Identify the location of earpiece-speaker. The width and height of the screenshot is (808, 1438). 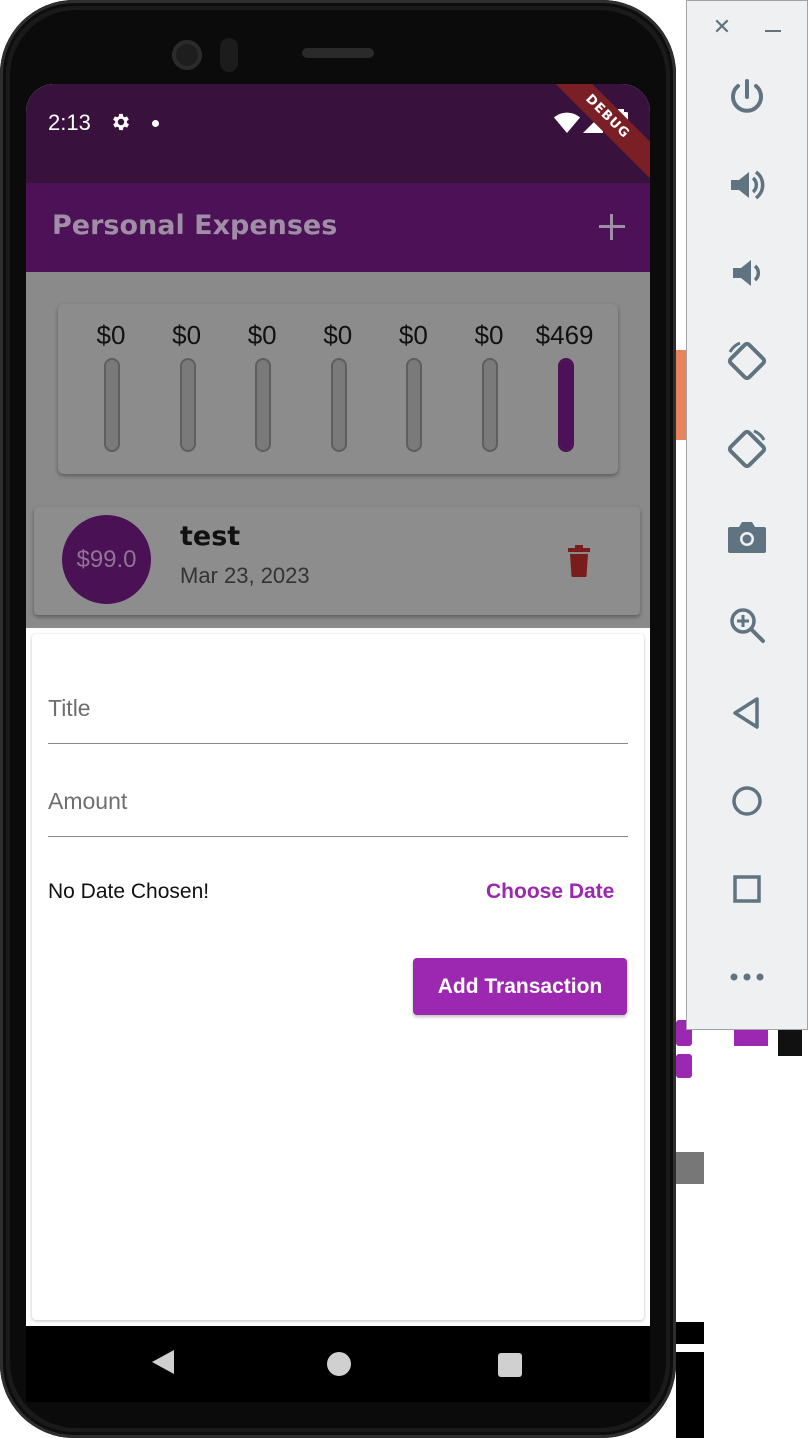
(338, 53).